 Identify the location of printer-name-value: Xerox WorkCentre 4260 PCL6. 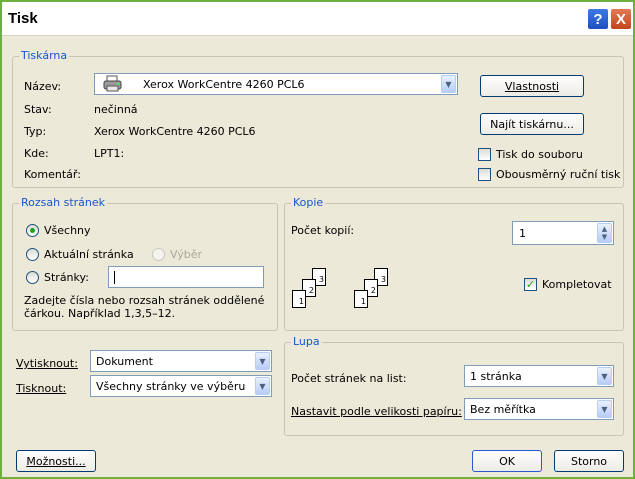
(224, 84).